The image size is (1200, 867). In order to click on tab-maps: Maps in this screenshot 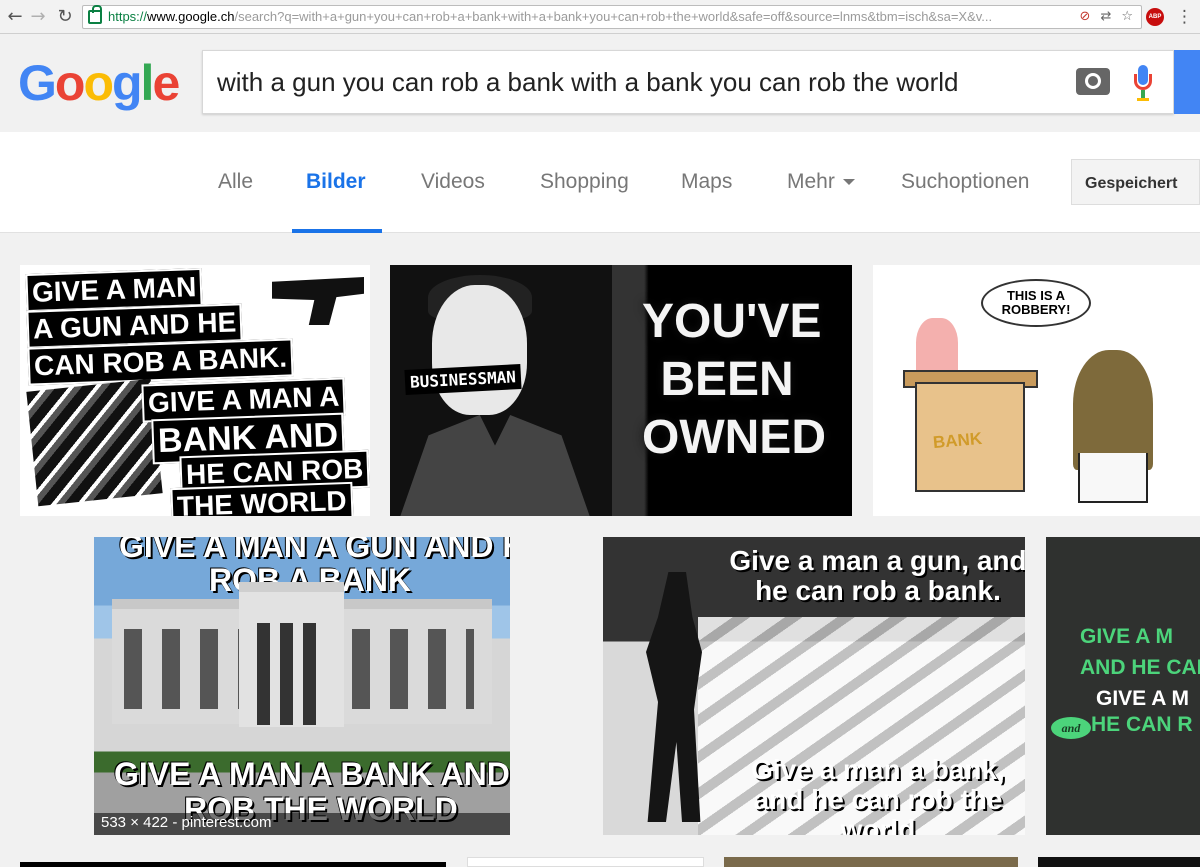, I will do `click(706, 182)`.